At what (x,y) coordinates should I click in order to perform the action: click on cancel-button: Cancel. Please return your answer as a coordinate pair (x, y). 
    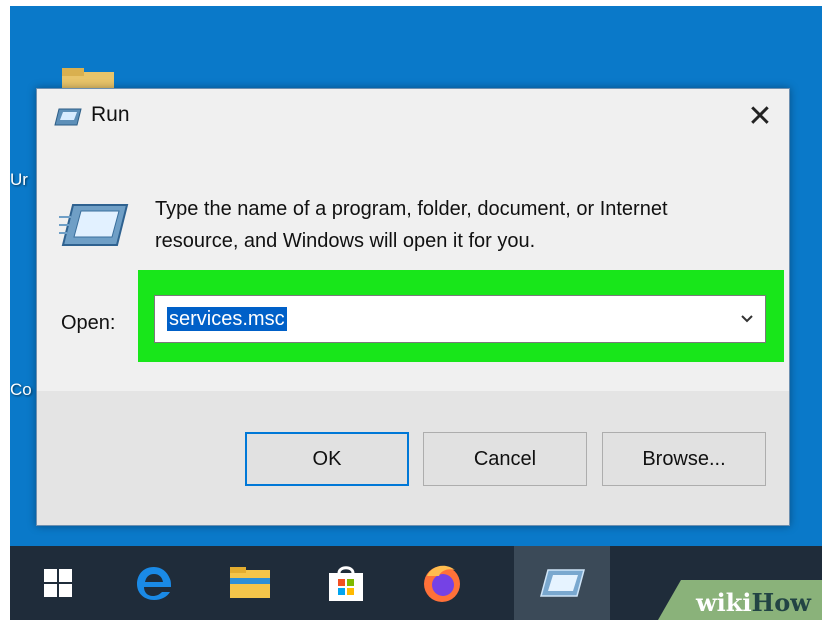
    Looking at the image, I should click on (505, 459).